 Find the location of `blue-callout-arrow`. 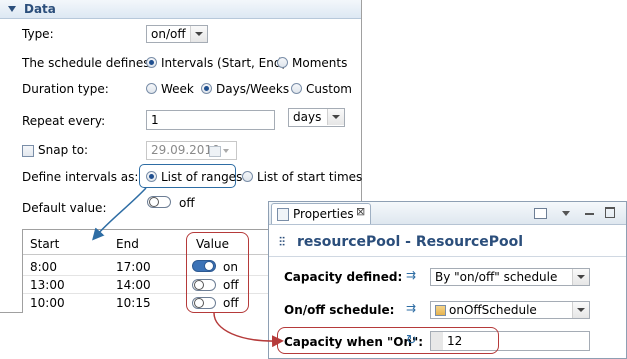

blue-callout-arrow is located at coordinates (119, 214).